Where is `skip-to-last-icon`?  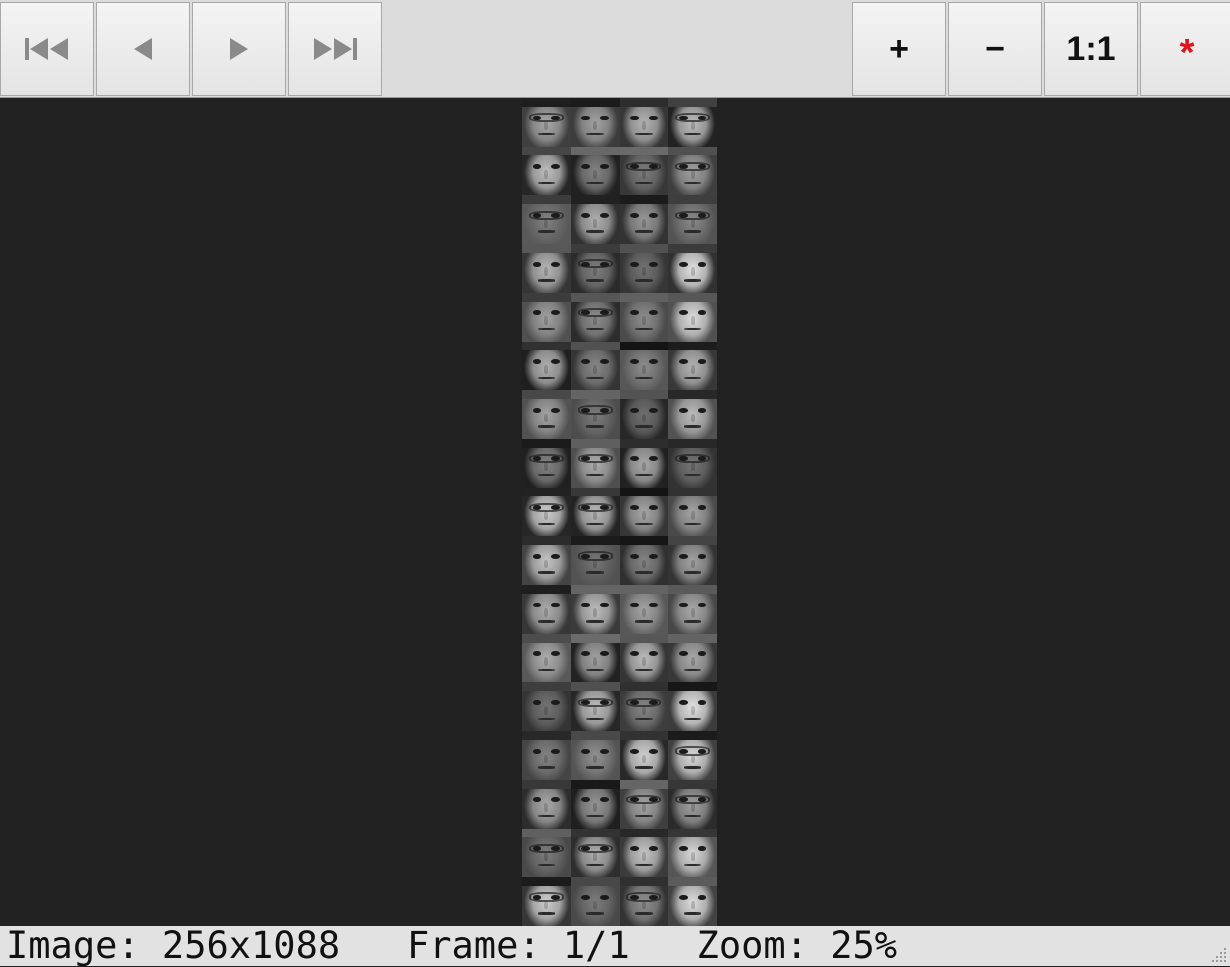
skip-to-last-icon is located at coordinates (335, 49).